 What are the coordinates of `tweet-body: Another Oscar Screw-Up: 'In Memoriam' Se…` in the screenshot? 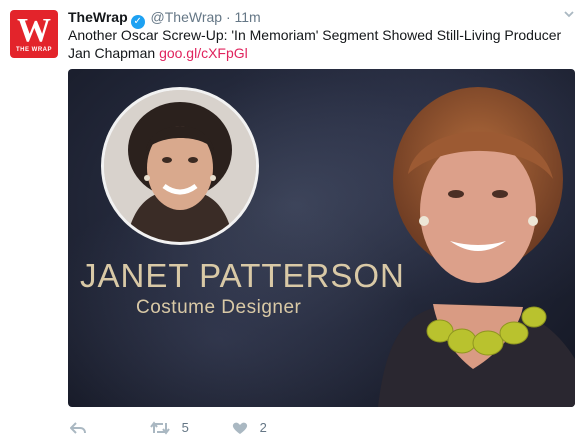 It's located at (315, 44).